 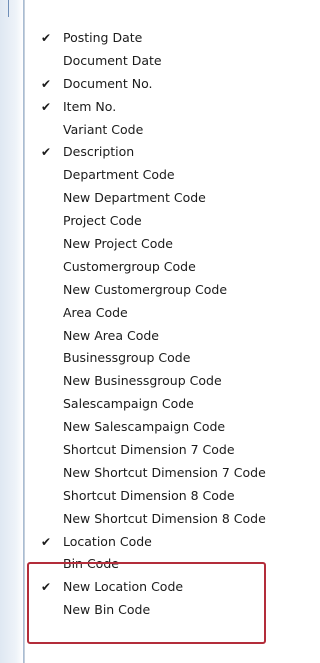 I want to click on menu-item-label: Location Code, so click(x=107, y=541).